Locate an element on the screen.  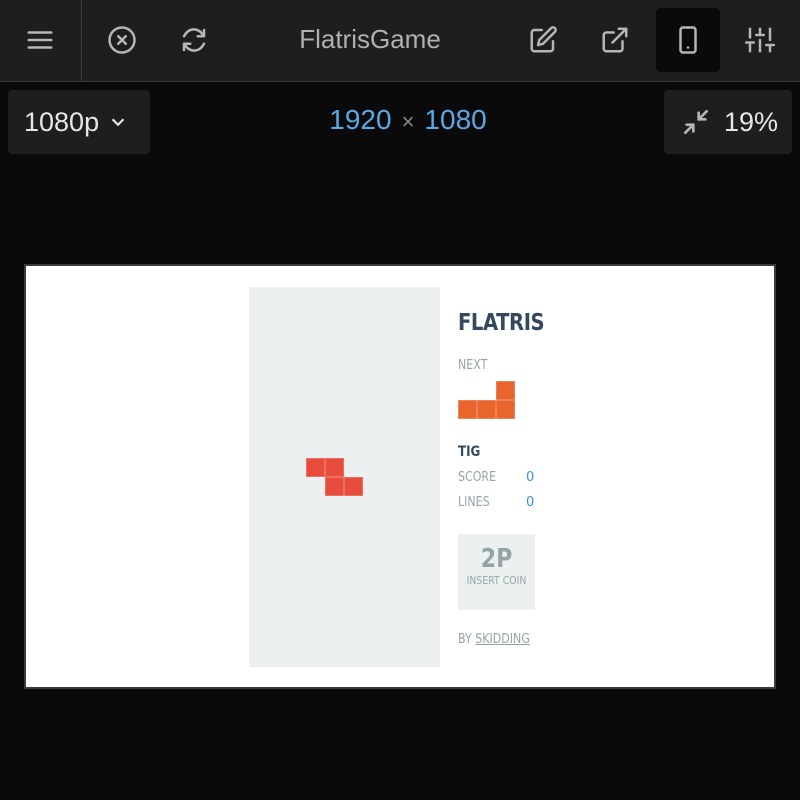
menu-icon is located at coordinates (40, 40).